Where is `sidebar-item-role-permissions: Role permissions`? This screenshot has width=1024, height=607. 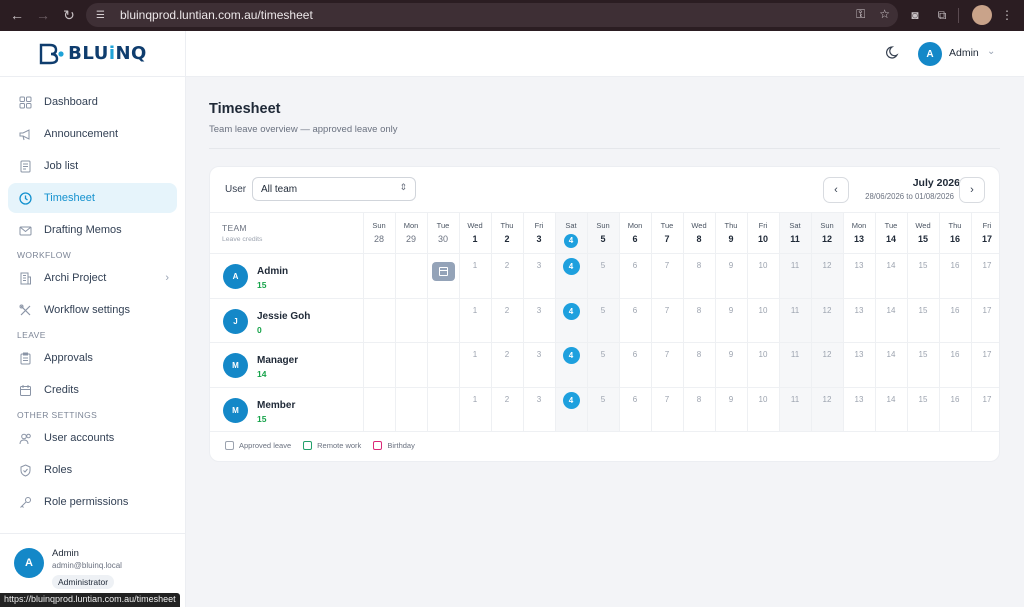 sidebar-item-role-permissions: Role permissions is located at coordinates (92, 502).